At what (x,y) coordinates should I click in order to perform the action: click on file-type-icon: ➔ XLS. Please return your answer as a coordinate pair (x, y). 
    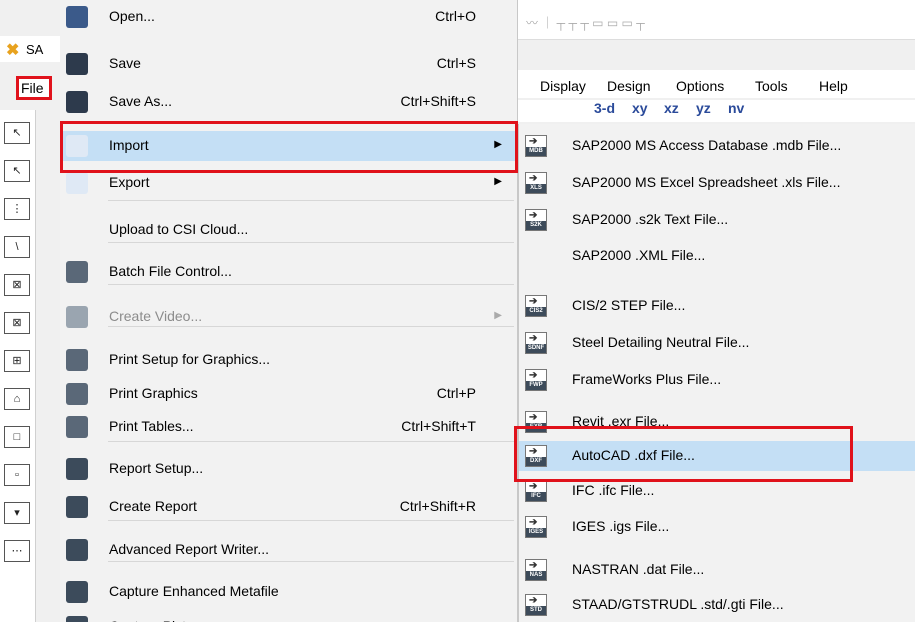
    Looking at the image, I should click on (536, 183).